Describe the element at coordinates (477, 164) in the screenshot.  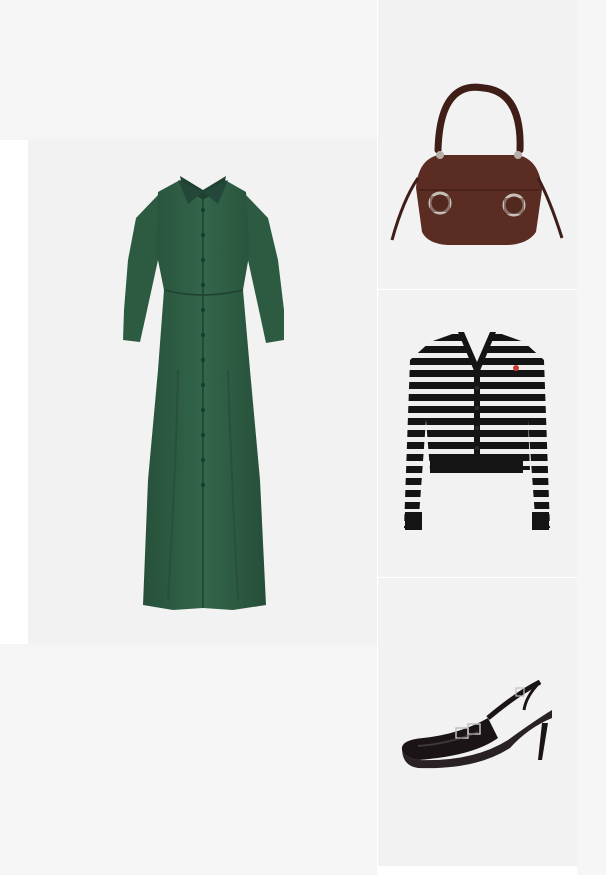
I see `shoulder-bag-image` at that location.